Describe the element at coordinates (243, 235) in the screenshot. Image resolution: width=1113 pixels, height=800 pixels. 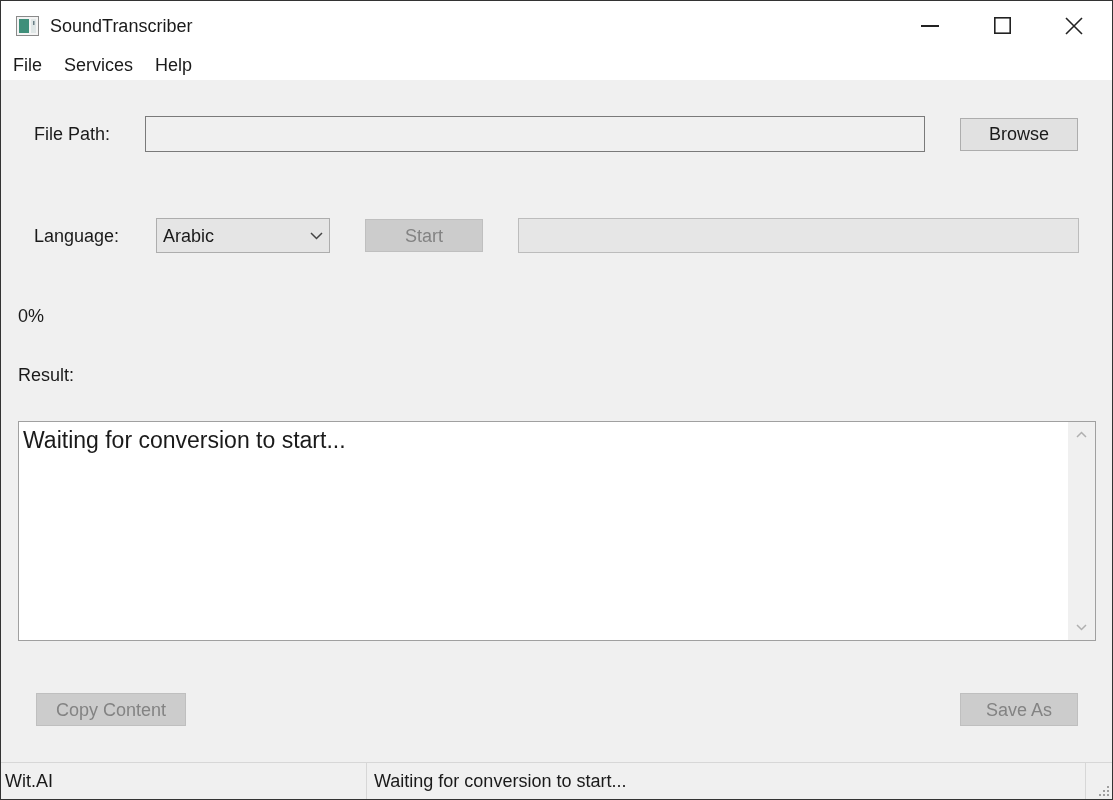
I see `language-dropdown: Arabic` at that location.